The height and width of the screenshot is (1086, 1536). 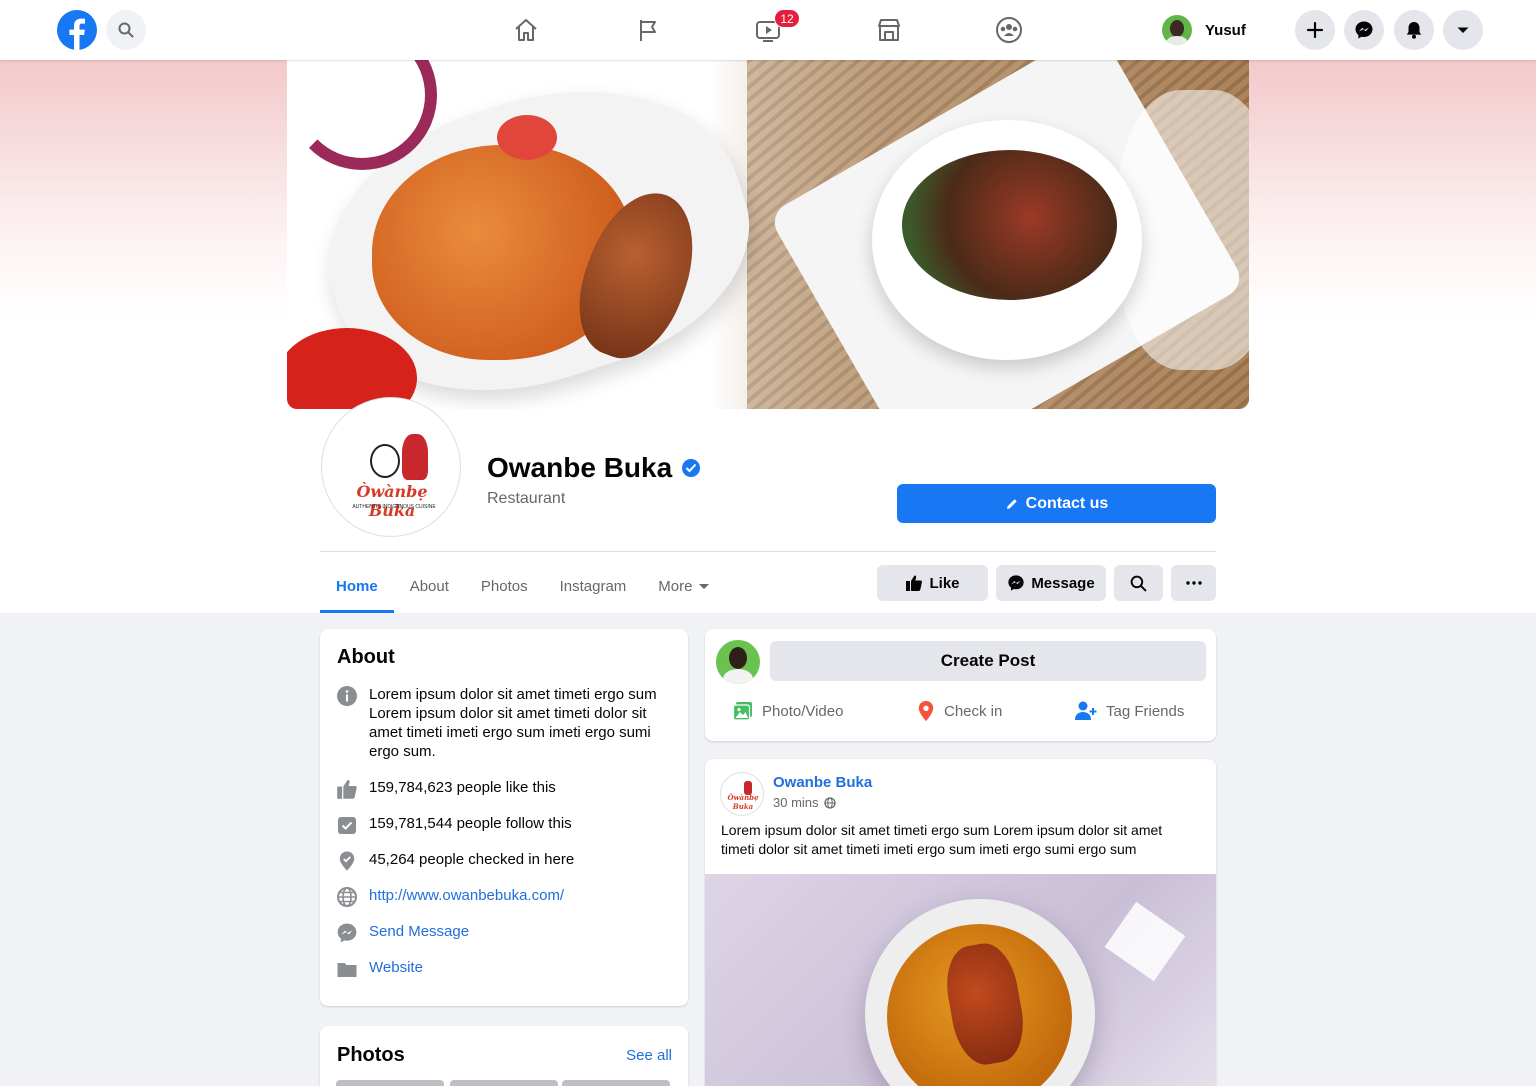 What do you see at coordinates (829, 802) in the screenshot?
I see `globe-icon` at bounding box center [829, 802].